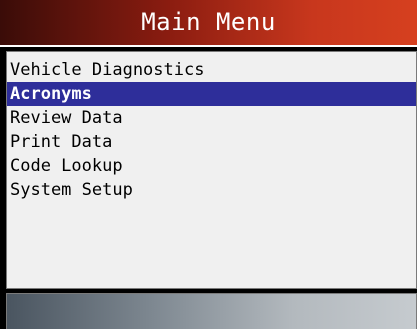 Image resolution: width=417 pixels, height=329 pixels. I want to click on menu-item-review-data: Review Data, so click(211, 118).